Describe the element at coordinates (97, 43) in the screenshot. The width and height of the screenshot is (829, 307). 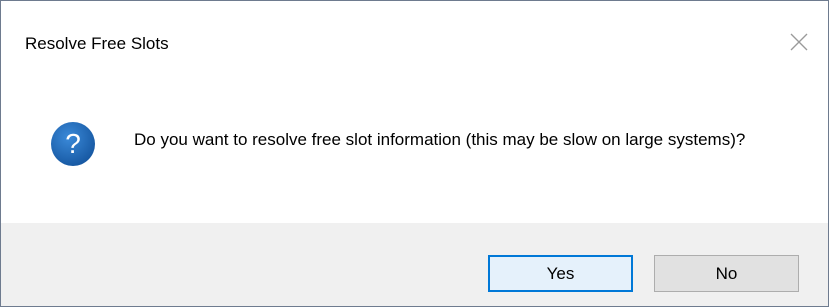
I see `dialog-title: Resolve Free Slots` at that location.